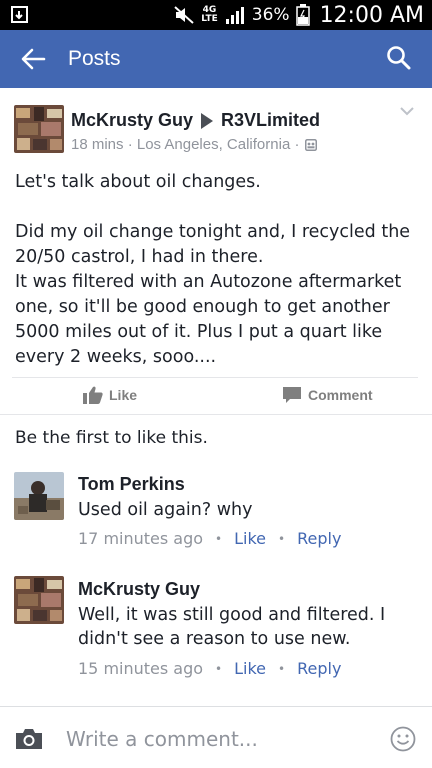  I want to click on post-meta: 18 mins · Los Angeles, California ·, so click(194, 144).